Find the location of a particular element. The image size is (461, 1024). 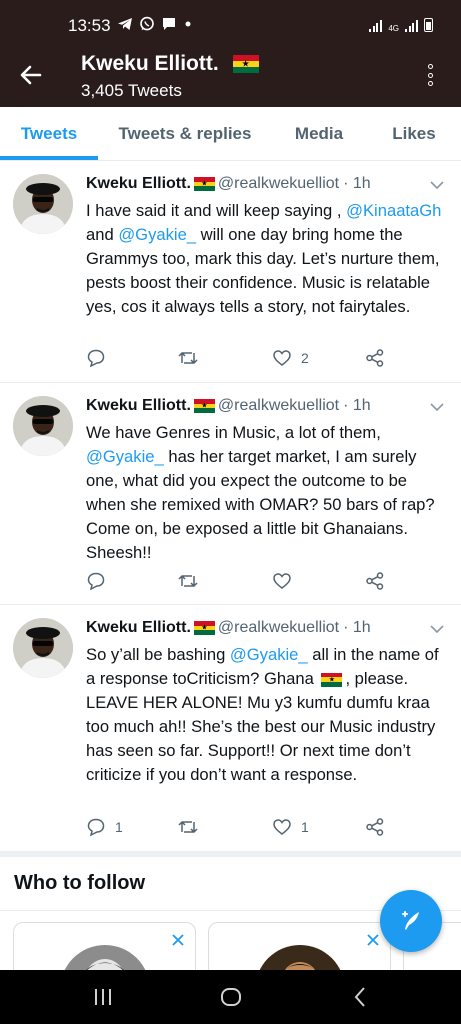

more-vertical-icon is located at coordinates (430, 75).